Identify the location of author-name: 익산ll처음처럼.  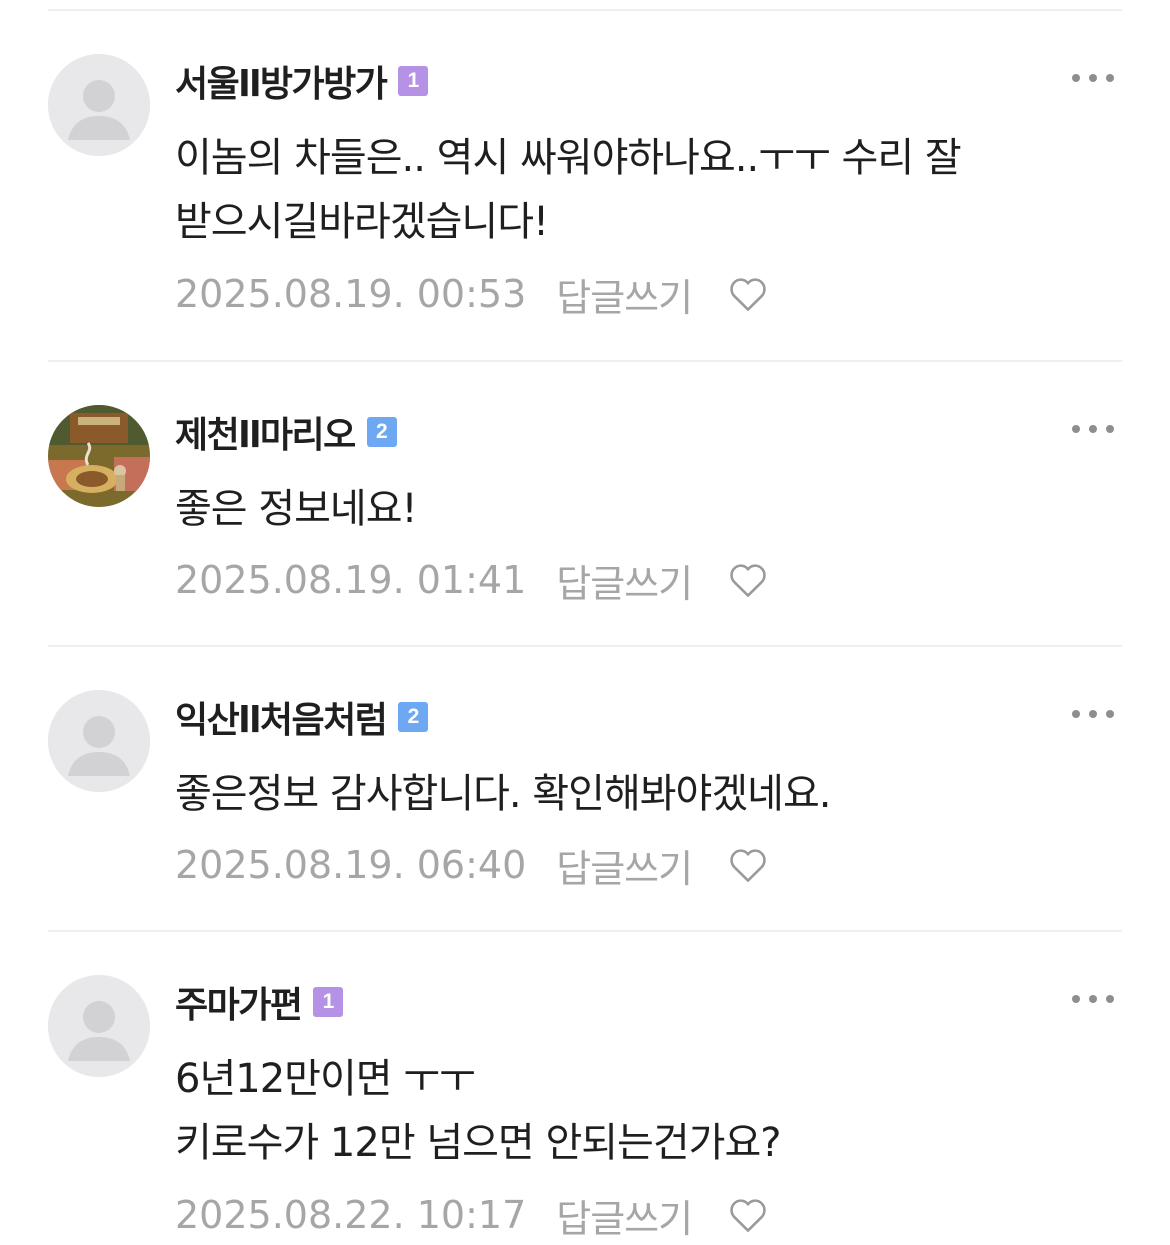
(281, 717).